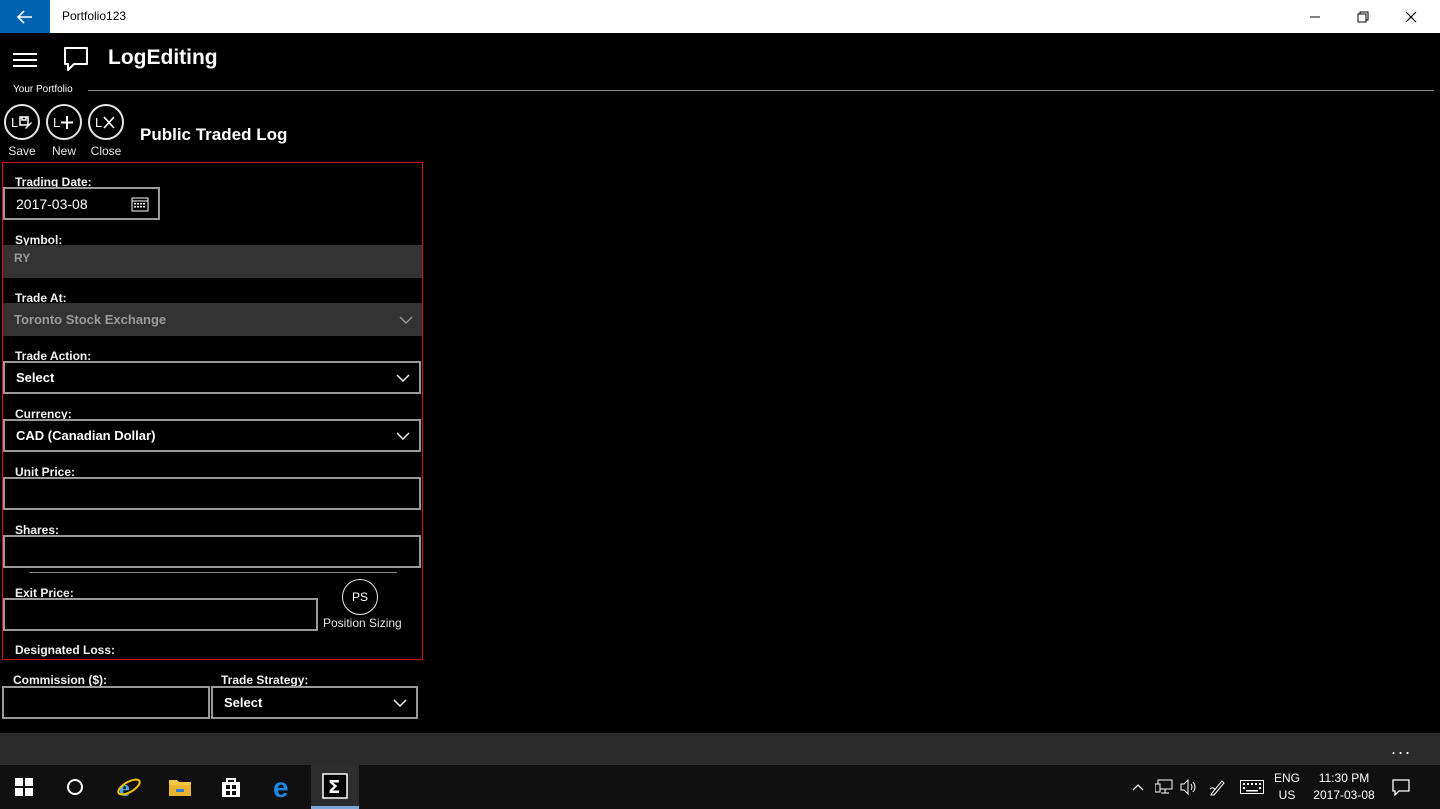  What do you see at coordinates (86, 435) in the screenshot?
I see `currency-value: CAD (Canadian Dollar)` at bounding box center [86, 435].